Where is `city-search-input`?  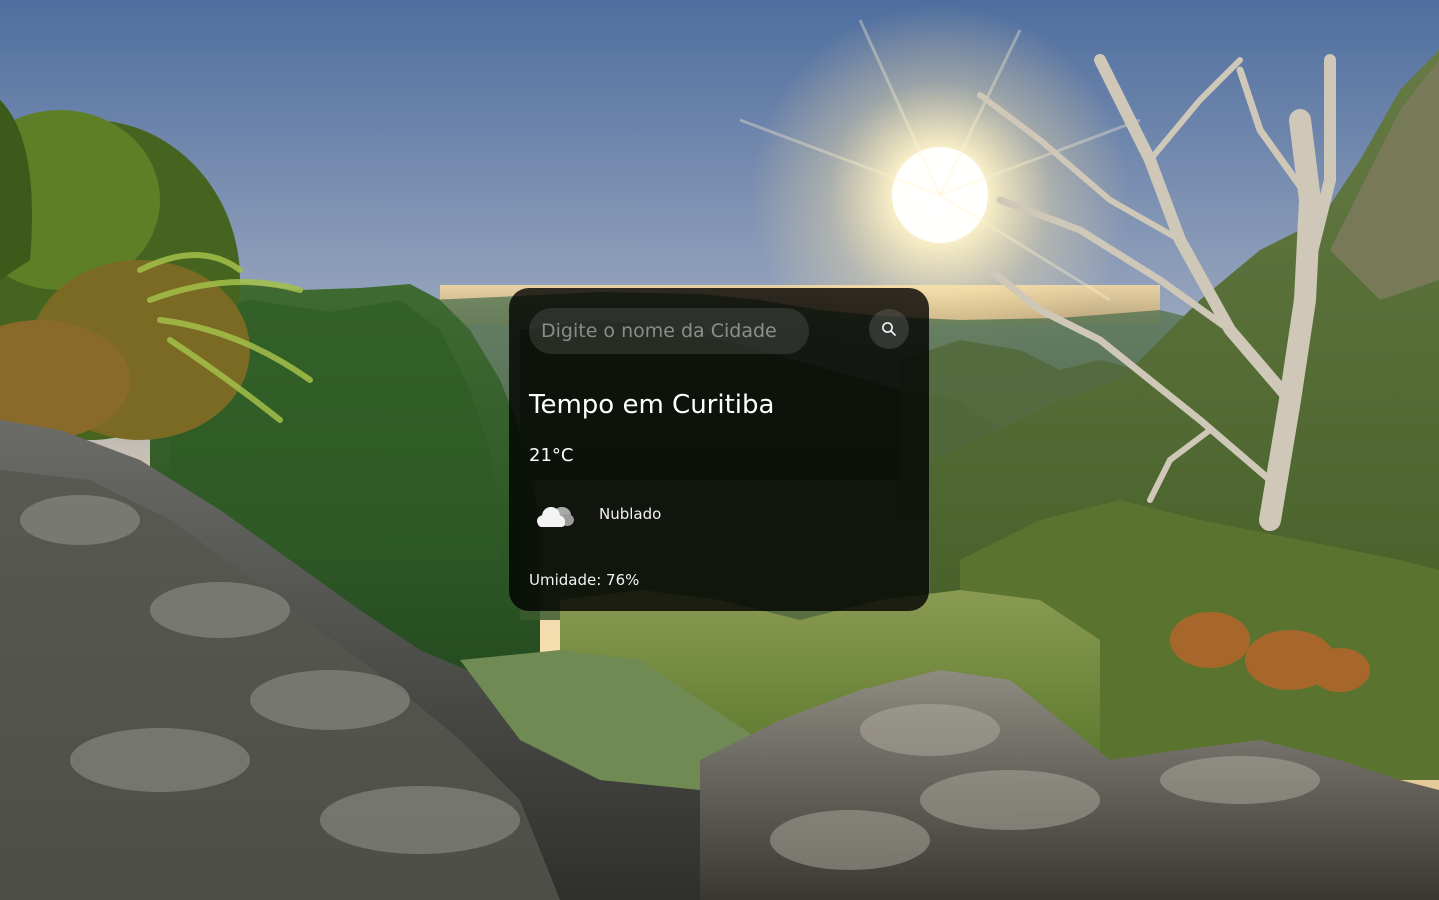
city-search-input is located at coordinates (669, 331).